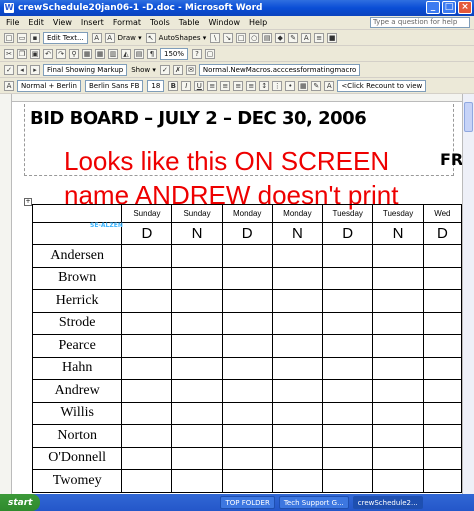  Describe the element at coordinates (290, 85) in the screenshot. I see `bullets-icon: •` at that location.